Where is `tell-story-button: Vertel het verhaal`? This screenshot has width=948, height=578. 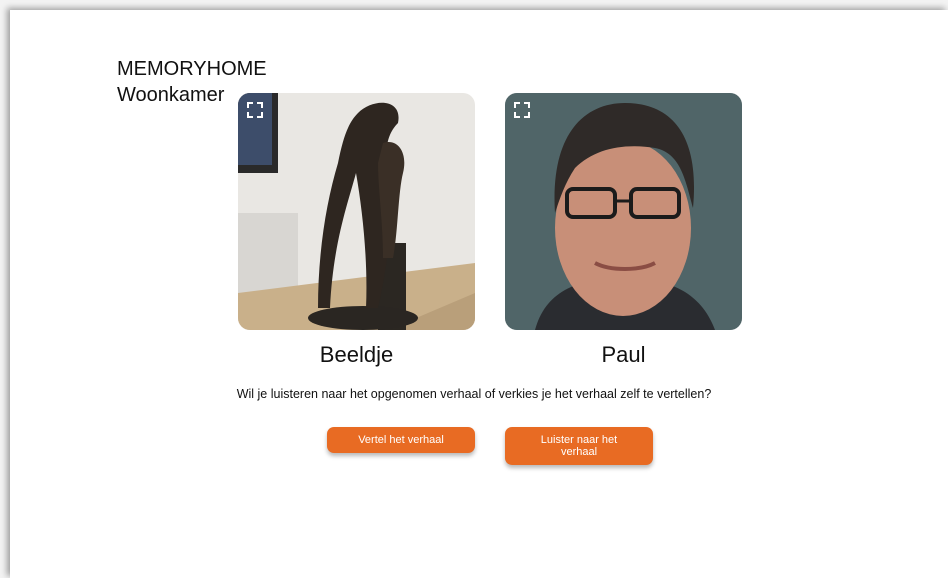 tell-story-button: Vertel het verhaal is located at coordinates (401, 440).